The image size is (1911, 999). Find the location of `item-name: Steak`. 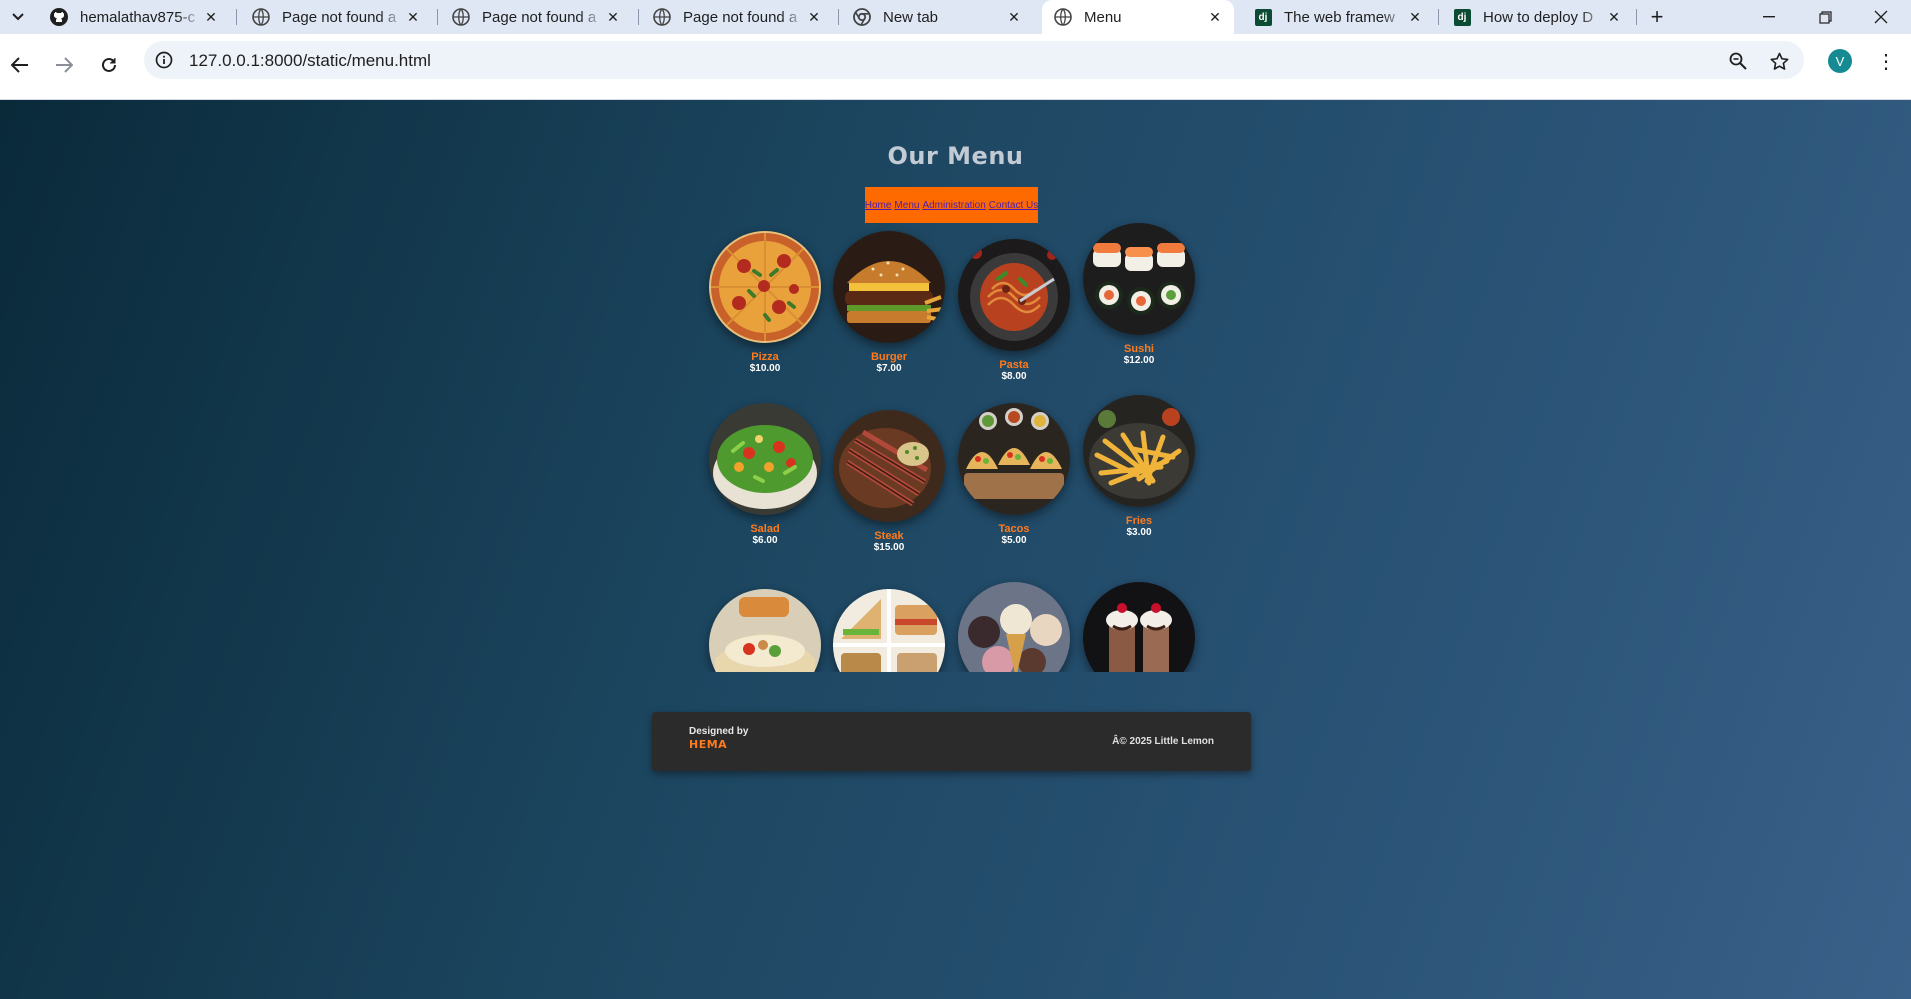

item-name: Steak is located at coordinates (889, 536).